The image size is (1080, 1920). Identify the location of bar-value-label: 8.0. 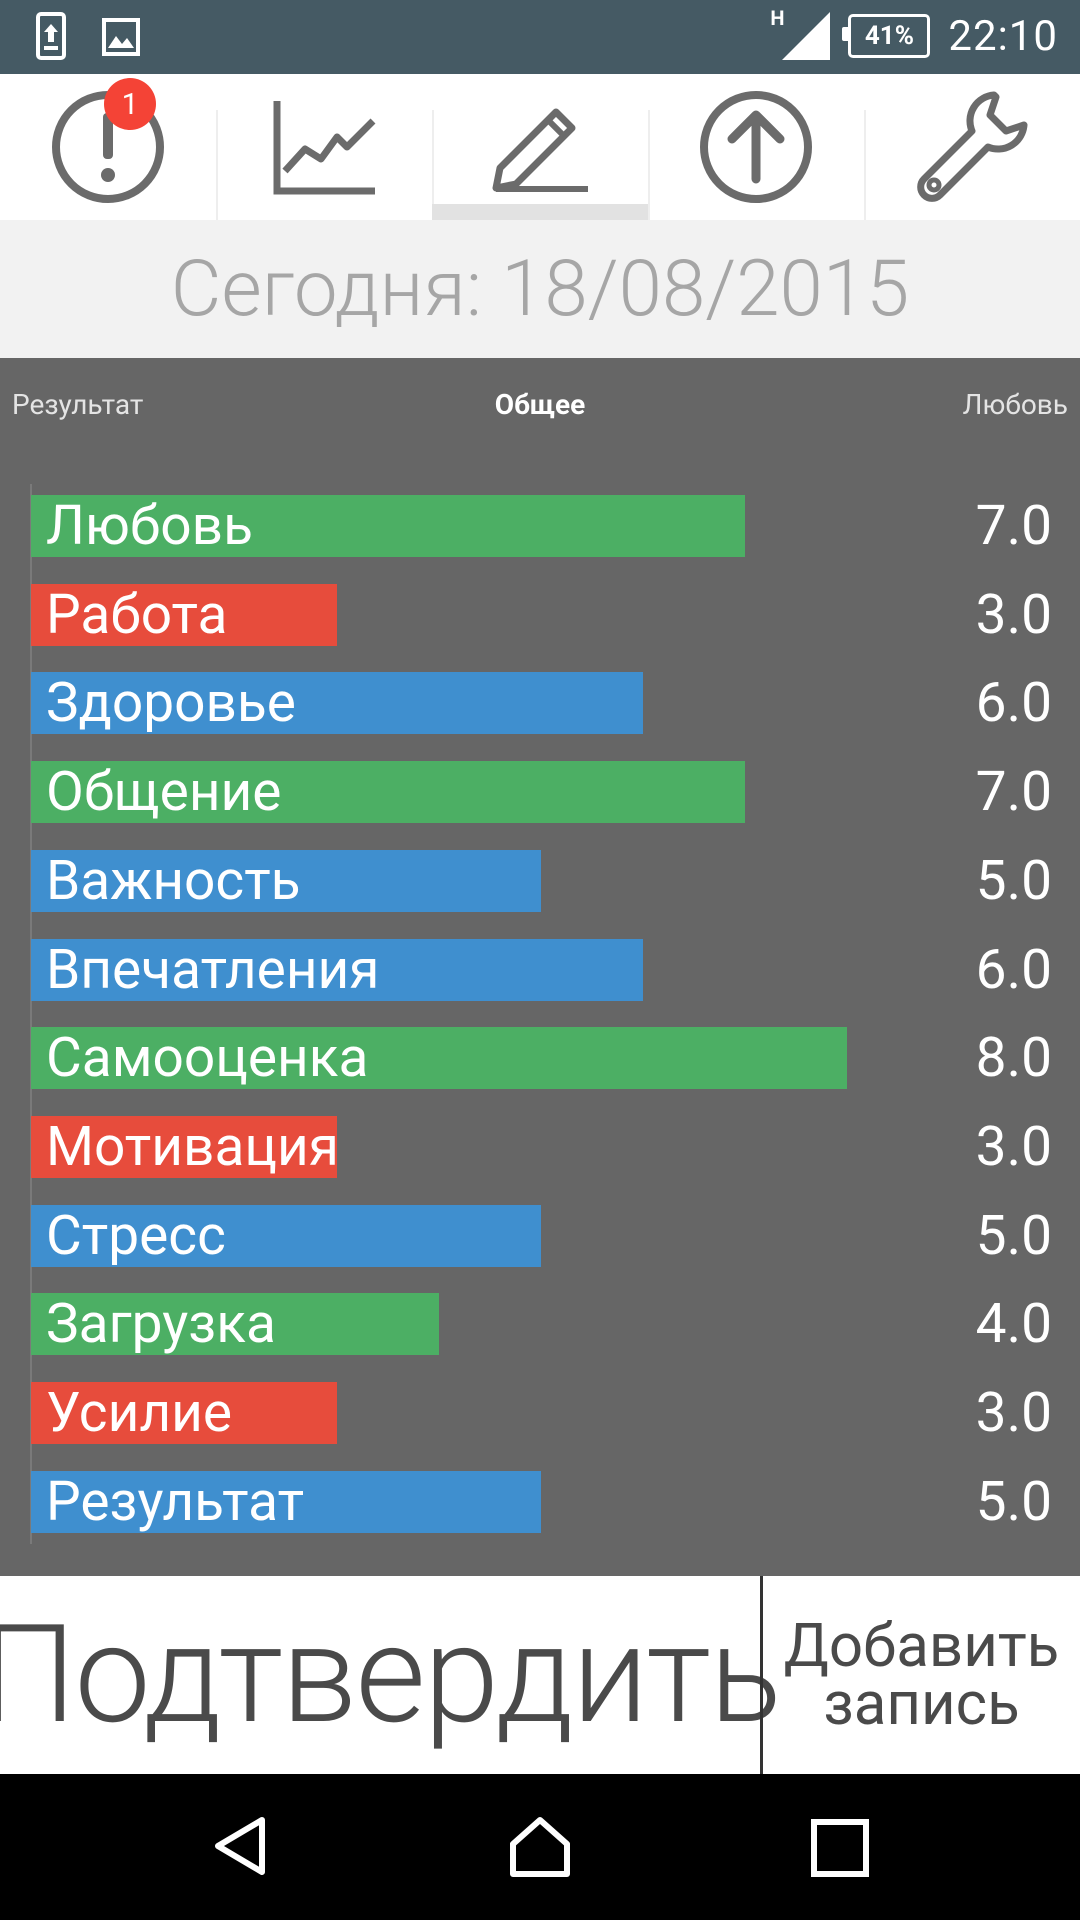
(1013, 1058).